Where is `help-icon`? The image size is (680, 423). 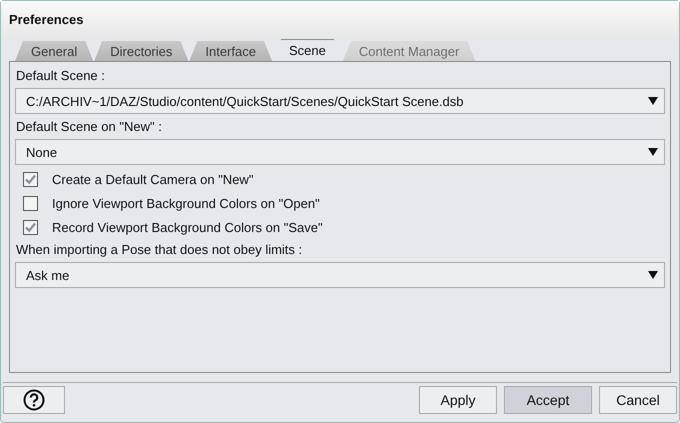
help-icon is located at coordinates (34, 400).